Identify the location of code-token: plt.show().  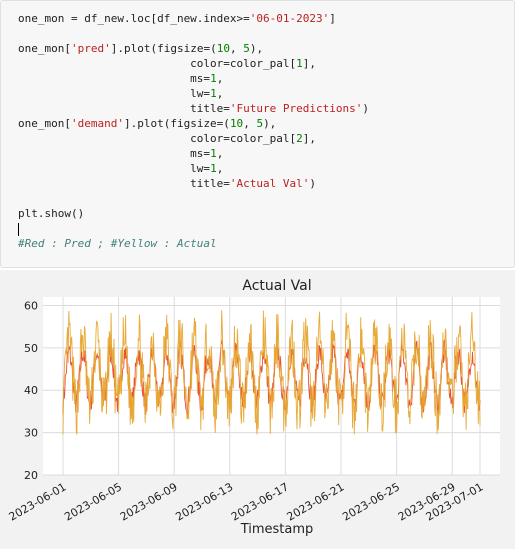
(51, 213).